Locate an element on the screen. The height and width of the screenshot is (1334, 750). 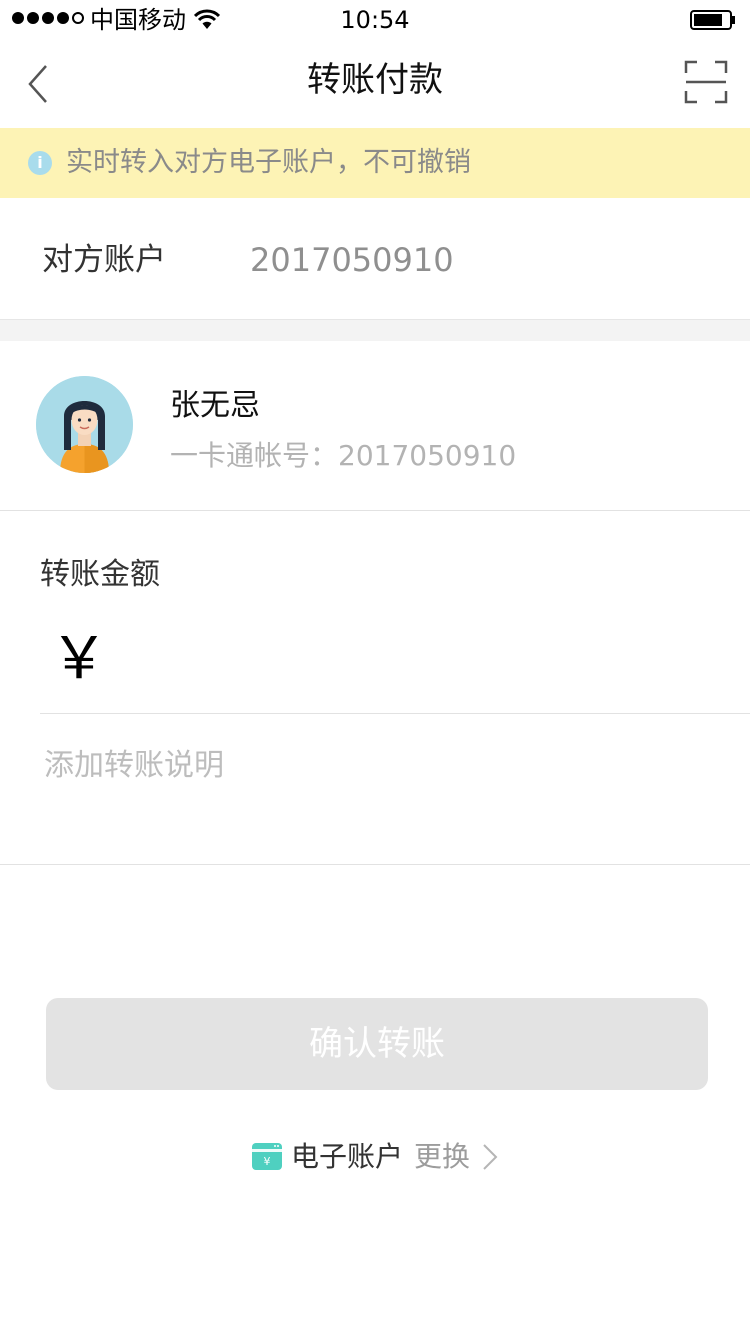
change-payment-link: 更换 is located at coordinates (442, 1157).